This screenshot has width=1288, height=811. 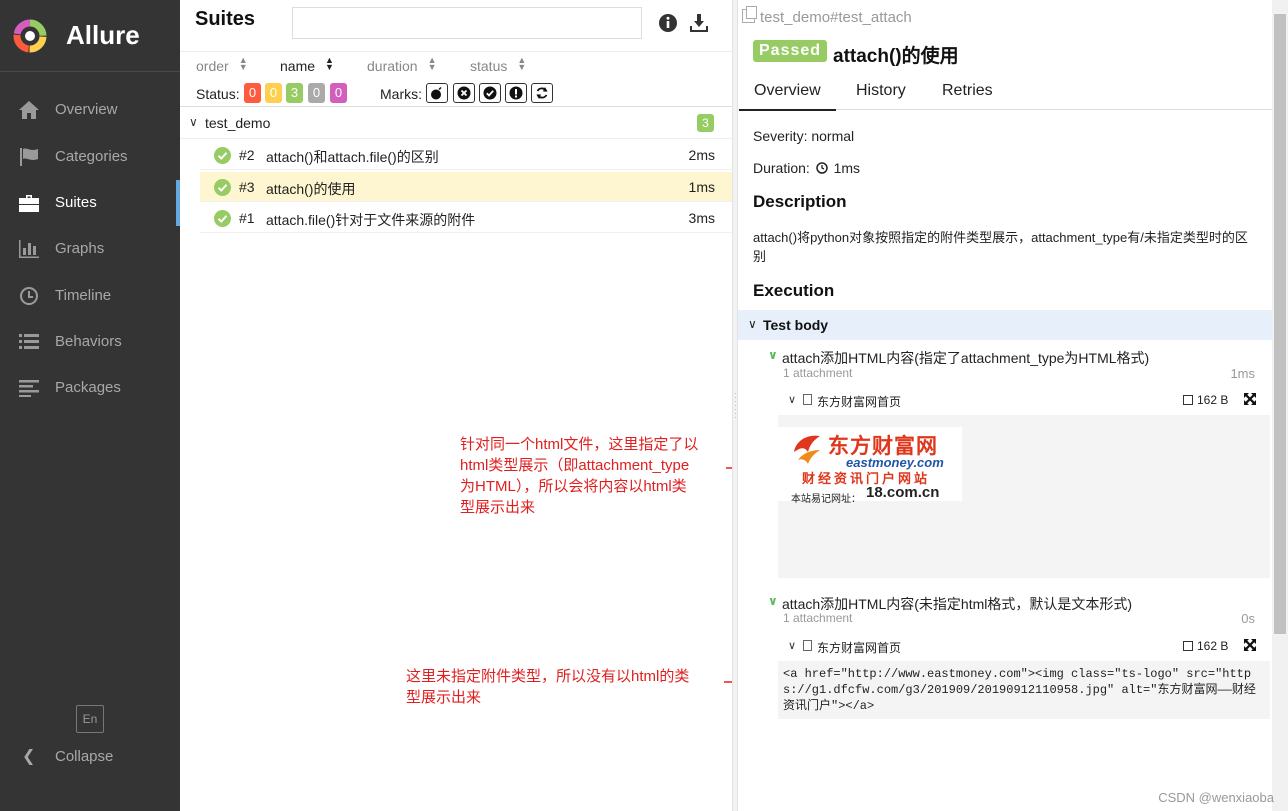 What do you see at coordinates (1248, 618) in the screenshot?
I see `step-duration: 0s` at bounding box center [1248, 618].